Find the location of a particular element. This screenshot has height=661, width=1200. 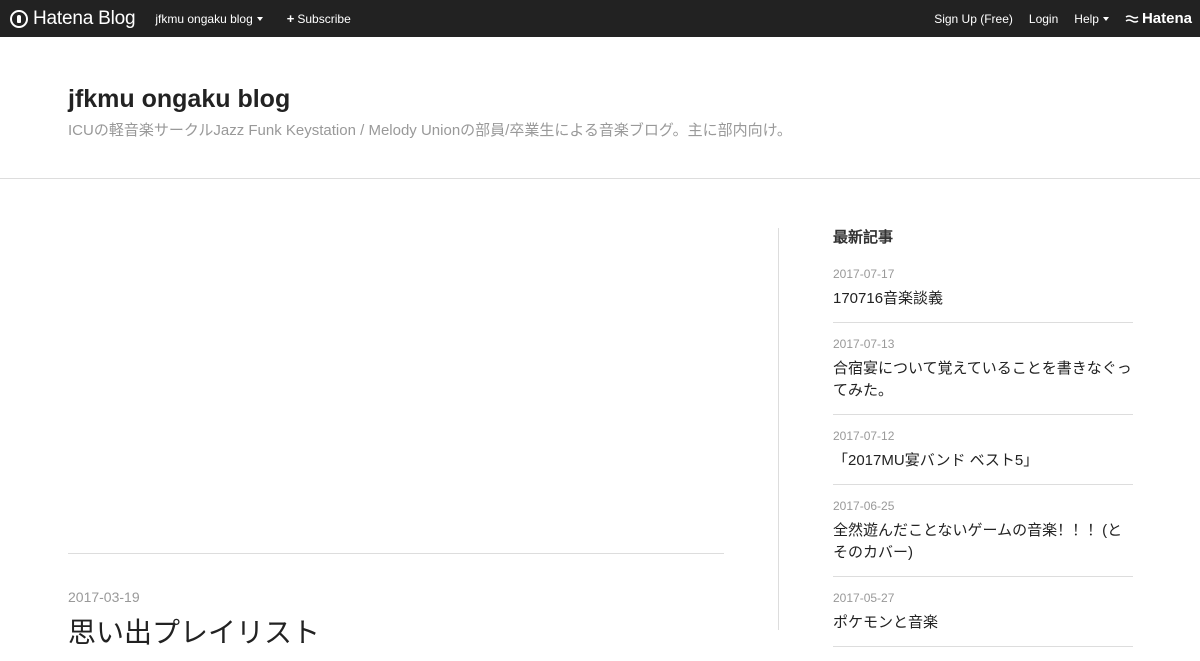

help-menu-dropdown: Help is located at coordinates (1091, 19).